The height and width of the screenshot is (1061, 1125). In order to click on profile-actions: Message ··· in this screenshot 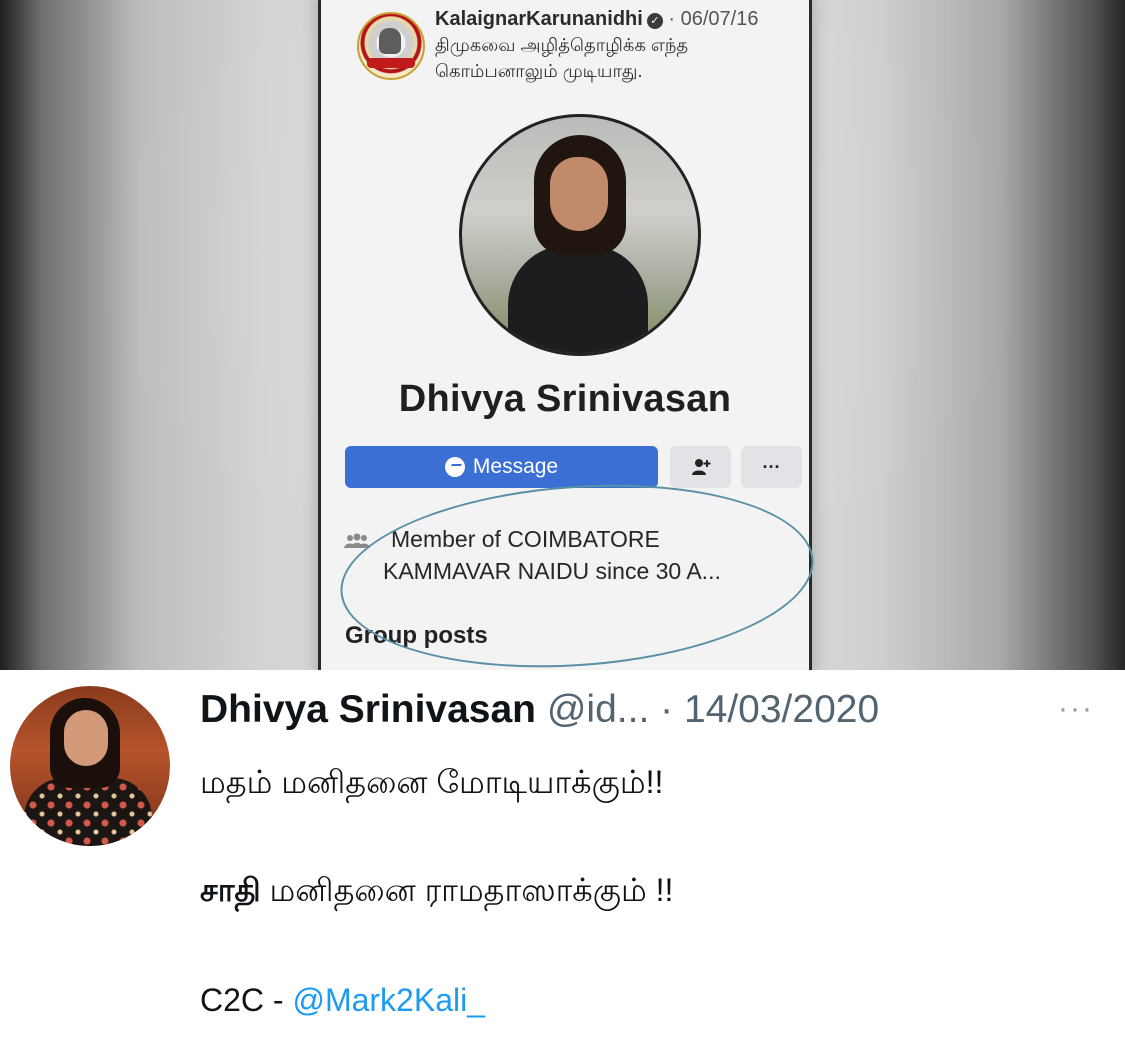, I will do `click(573, 467)`.